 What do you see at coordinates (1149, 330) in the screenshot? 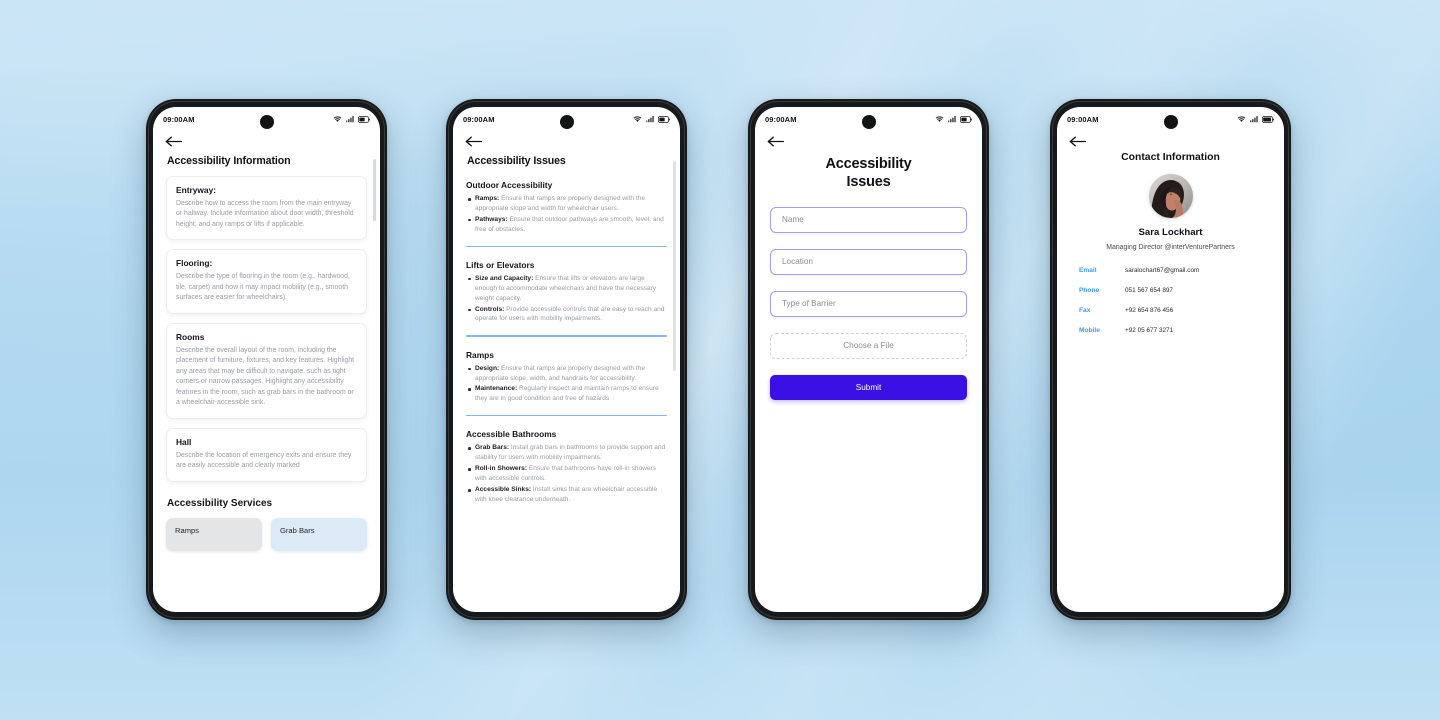
I see `contact-value: +92 05 677 3271` at bounding box center [1149, 330].